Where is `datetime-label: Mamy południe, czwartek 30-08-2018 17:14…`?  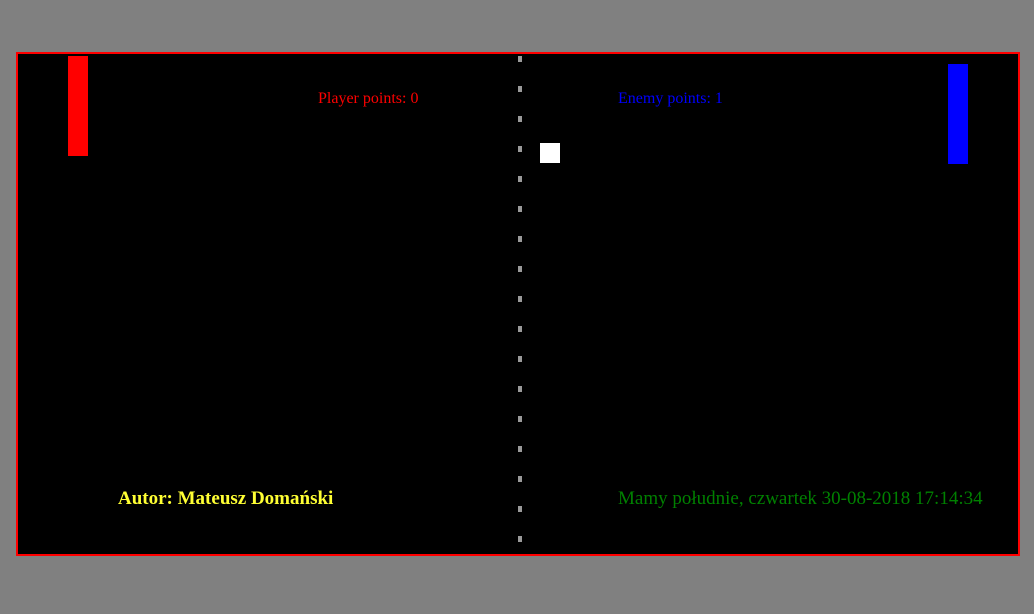 datetime-label: Mamy południe, czwartek 30-08-2018 17:14… is located at coordinates (800, 498).